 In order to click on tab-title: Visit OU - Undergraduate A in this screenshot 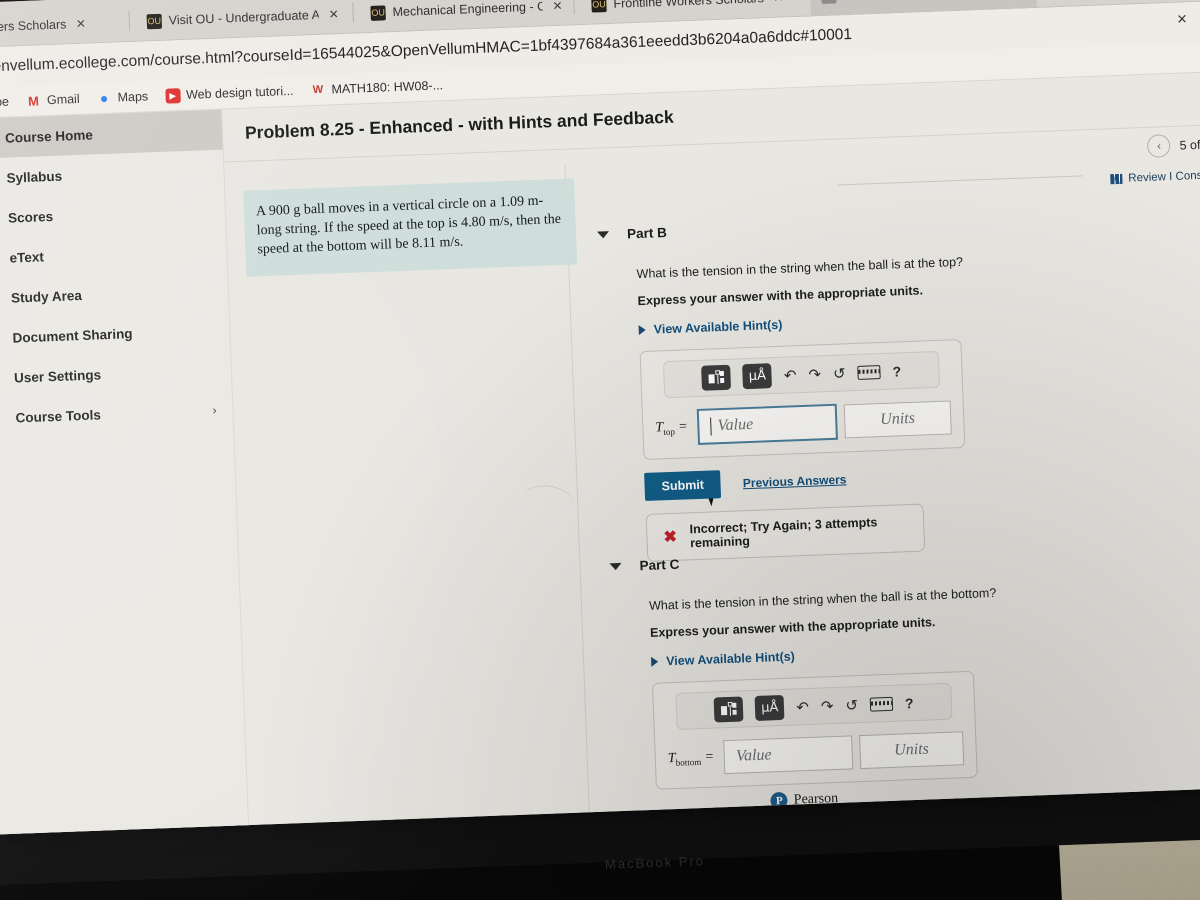, I will do `click(243, 17)`.